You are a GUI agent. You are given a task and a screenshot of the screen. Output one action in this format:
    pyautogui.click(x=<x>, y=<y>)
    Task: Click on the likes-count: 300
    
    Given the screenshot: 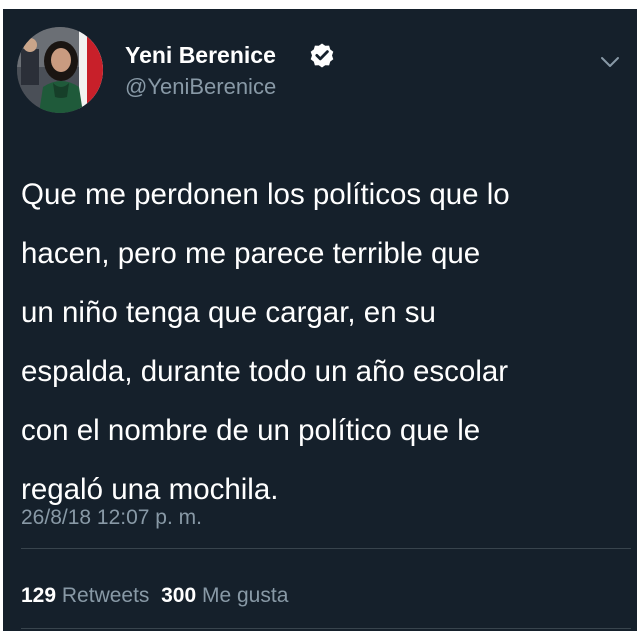 What is the action you would take?
    pyautogui.click(x=179, y=595)
    